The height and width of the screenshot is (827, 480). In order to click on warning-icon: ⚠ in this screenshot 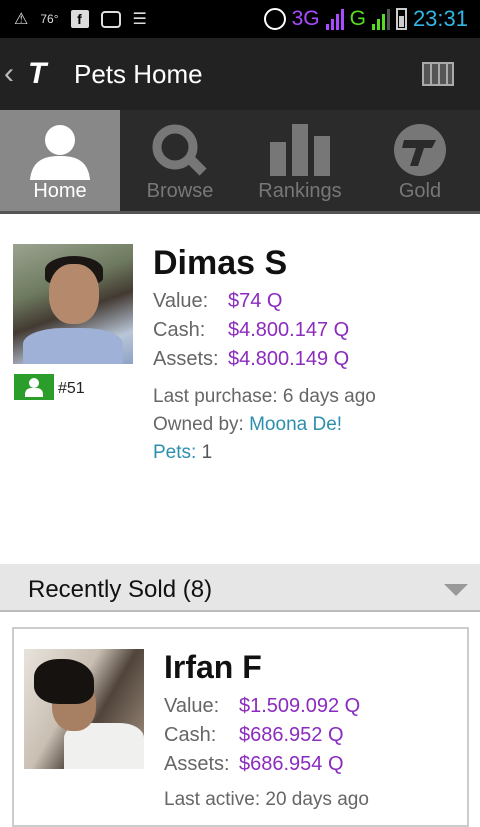, I will do `click(21, 19)`.